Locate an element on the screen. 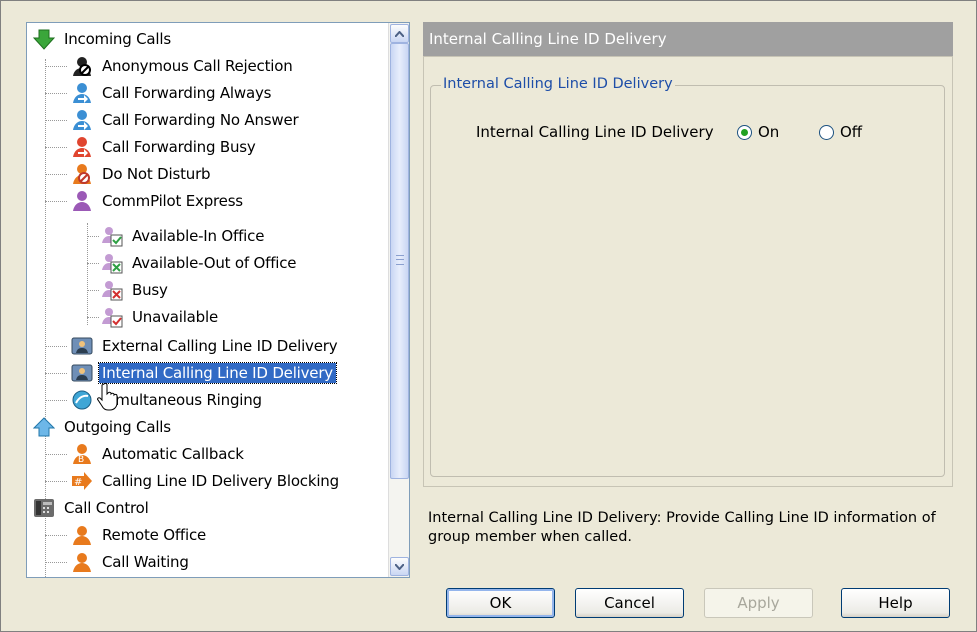 This screenshot has width=977, height=632. tree-node-automatic-callback: B Automatic Callback is located at coordinates (146, 454).